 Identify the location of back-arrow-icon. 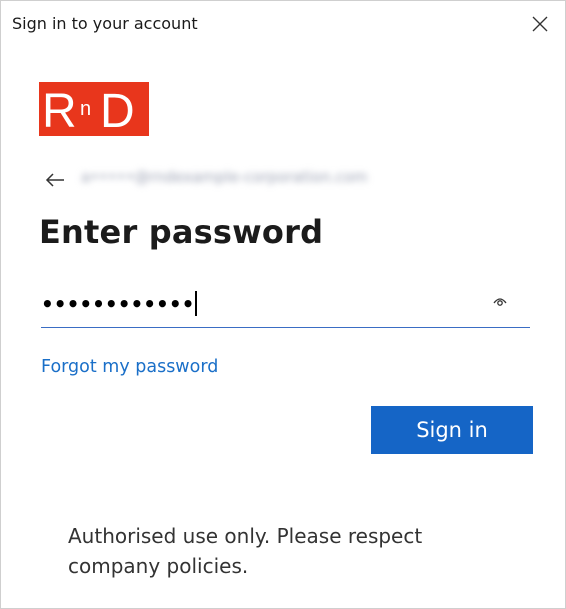
(54, 180).